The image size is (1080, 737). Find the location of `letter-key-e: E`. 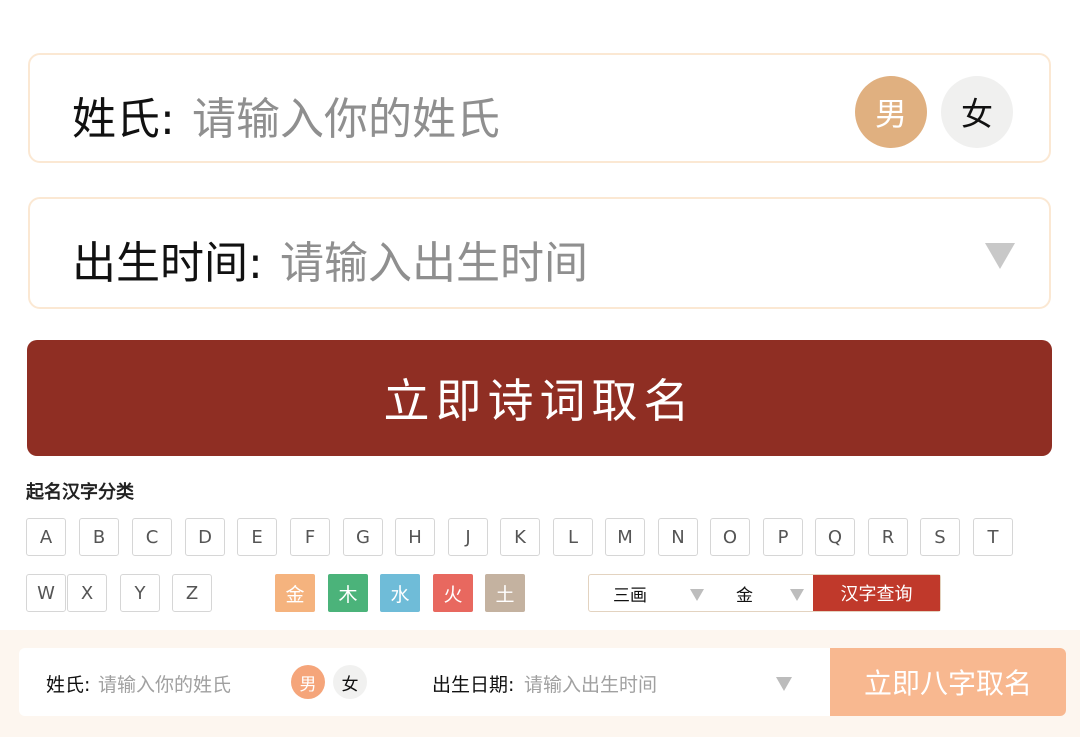

letter-key-e: E is located at coordinates (257, 537).